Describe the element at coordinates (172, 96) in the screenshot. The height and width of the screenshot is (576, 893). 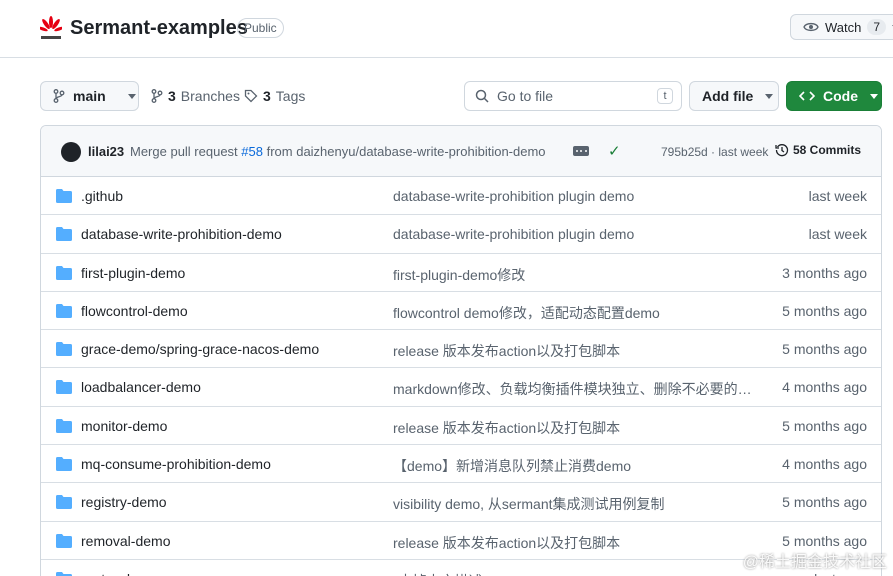
I see `branches-count: 3` at that location.